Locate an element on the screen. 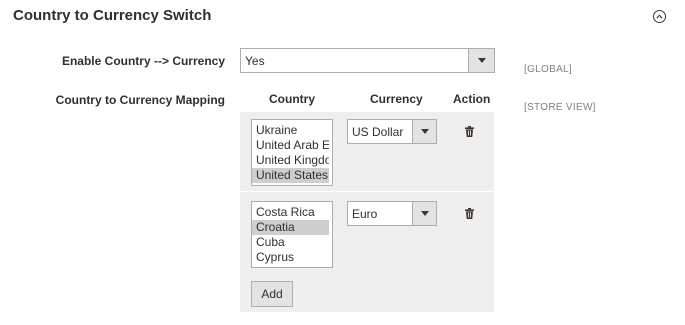  enable-field-label: Enable Country --> Currency is located at coordinates (143, 61).